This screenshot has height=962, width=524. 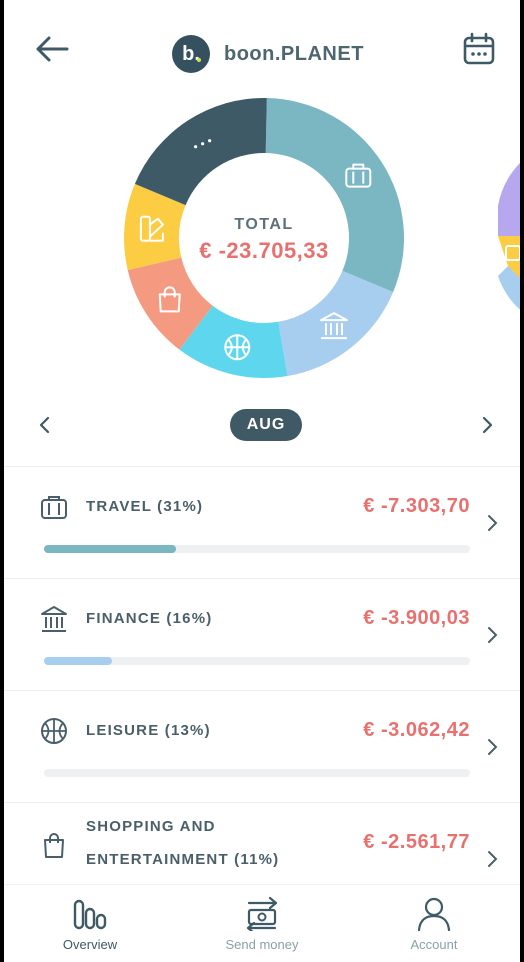 I want to click on app-logo: b., so click(x=191, y=54).